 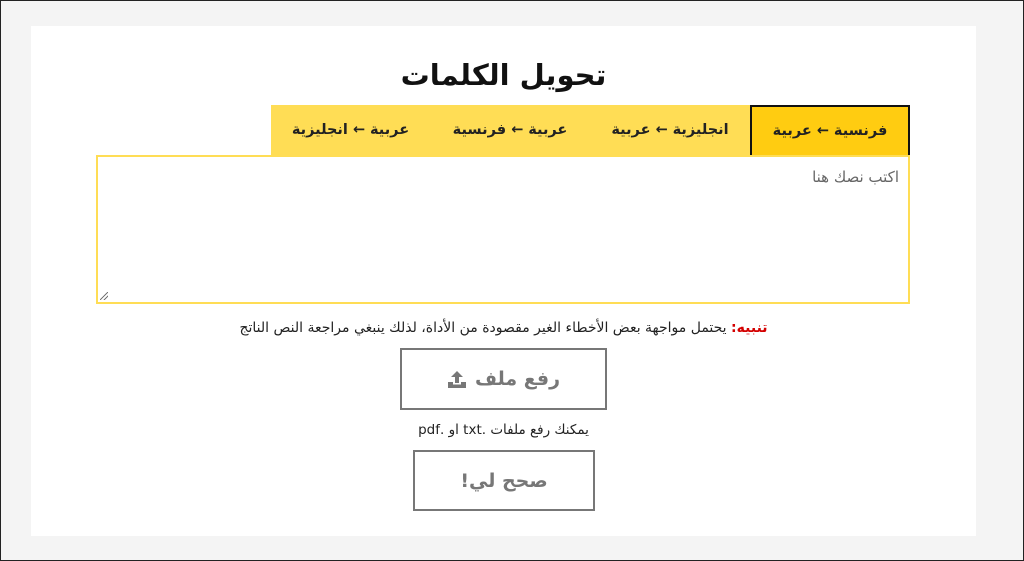 I want to click on tab-to-label: انجليزية, so click(x=319, y=130).